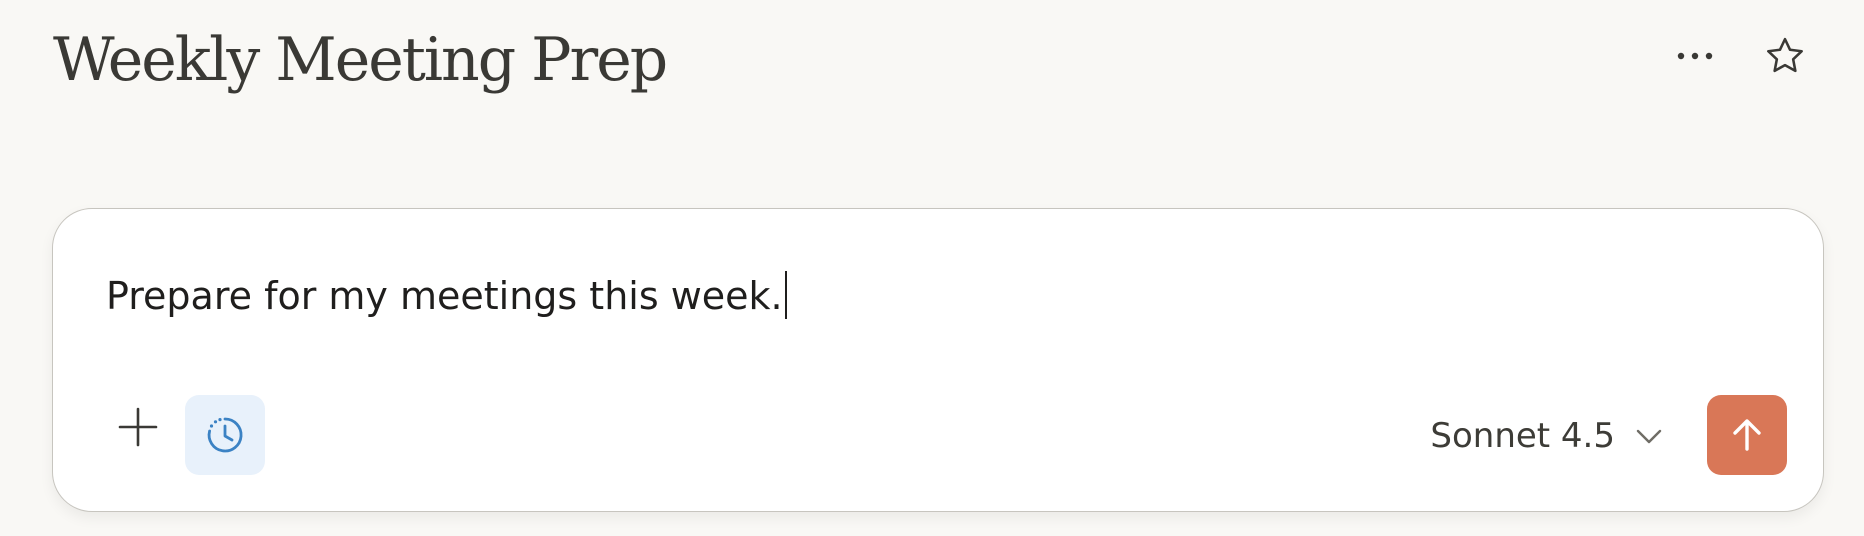 Image resolution: width=1864 pixels, height=536 pixels. I want to click on star-outline-icon, so click(1785, 55).